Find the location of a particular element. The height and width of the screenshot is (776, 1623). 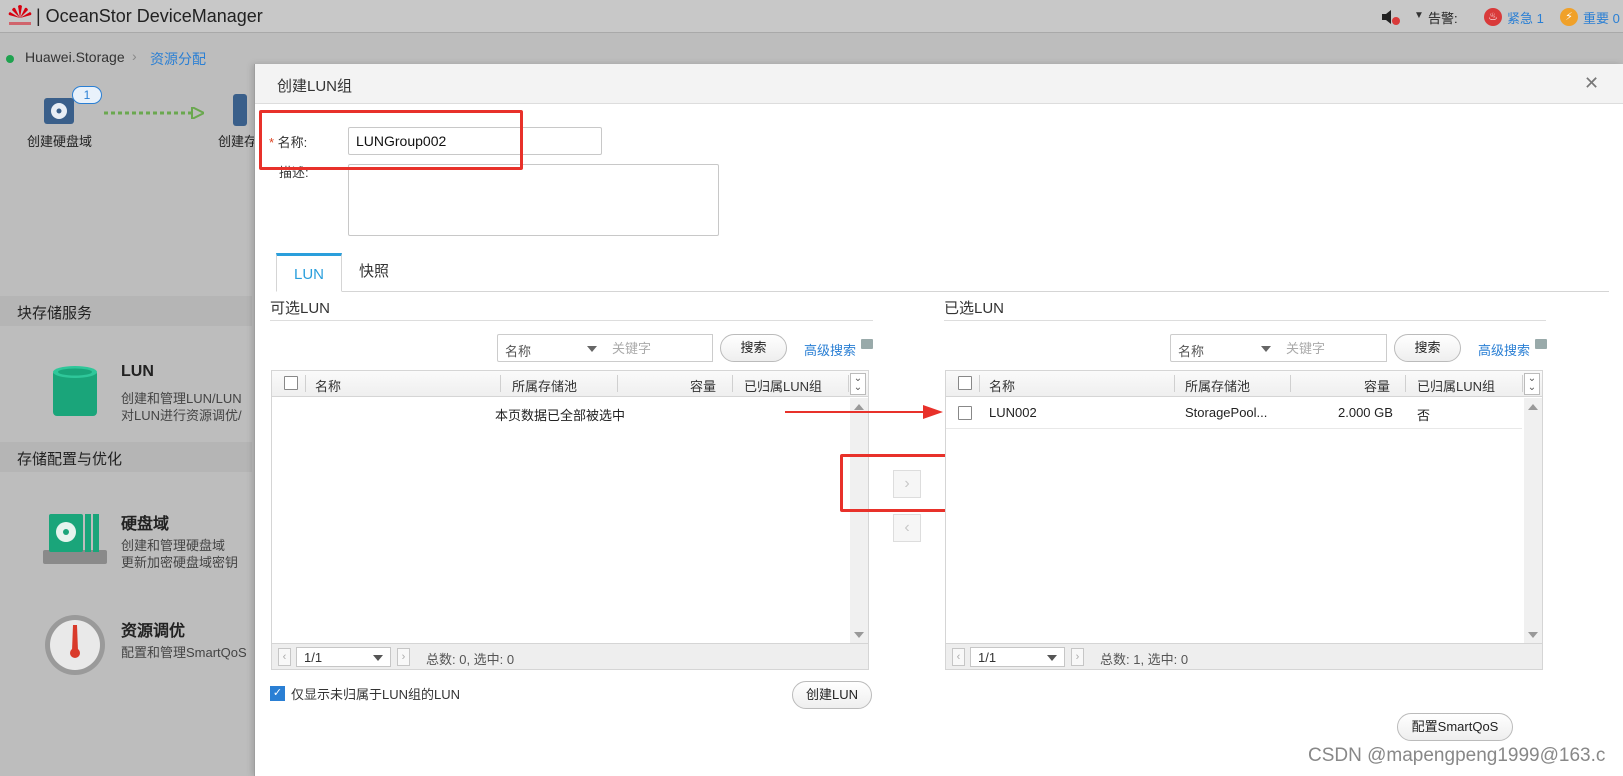

card-lun-title: LUN is located at coordinates (137, 372).